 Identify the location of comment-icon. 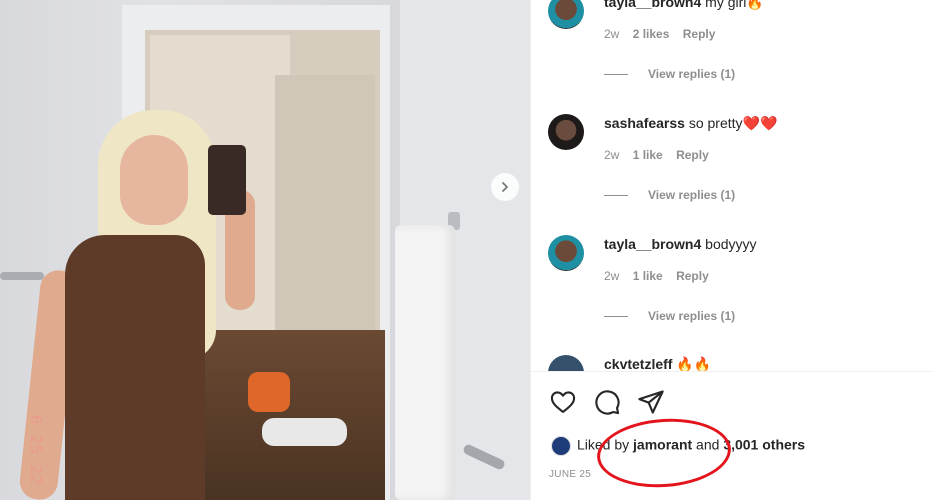
(607, 402).